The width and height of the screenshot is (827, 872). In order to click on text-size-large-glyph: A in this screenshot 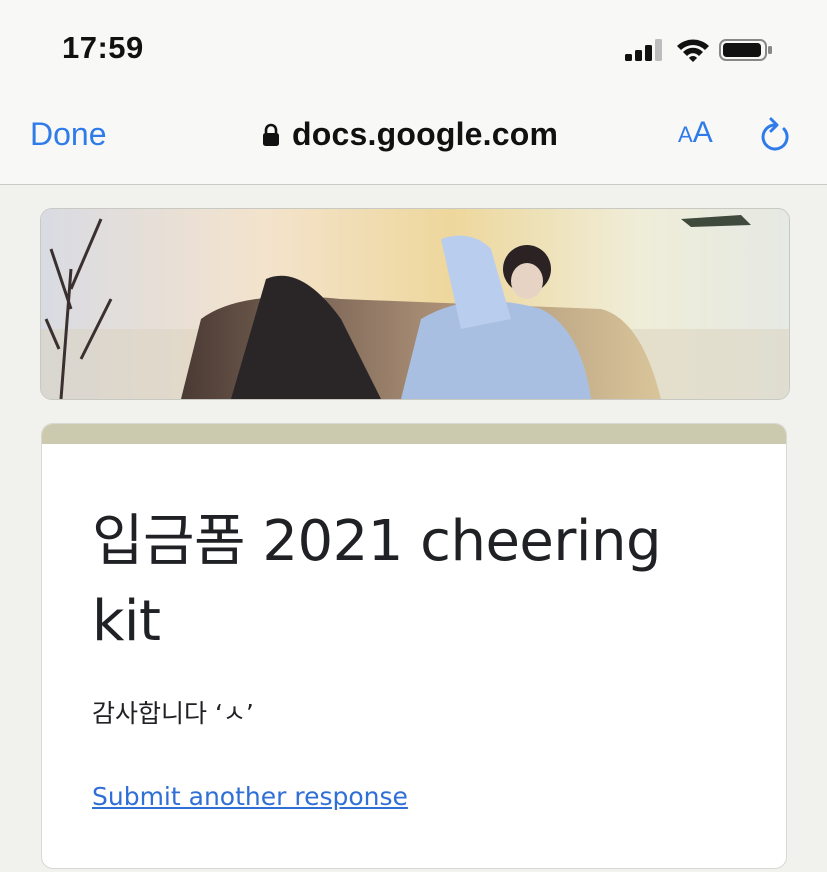, I will do `click(702, 132)`.